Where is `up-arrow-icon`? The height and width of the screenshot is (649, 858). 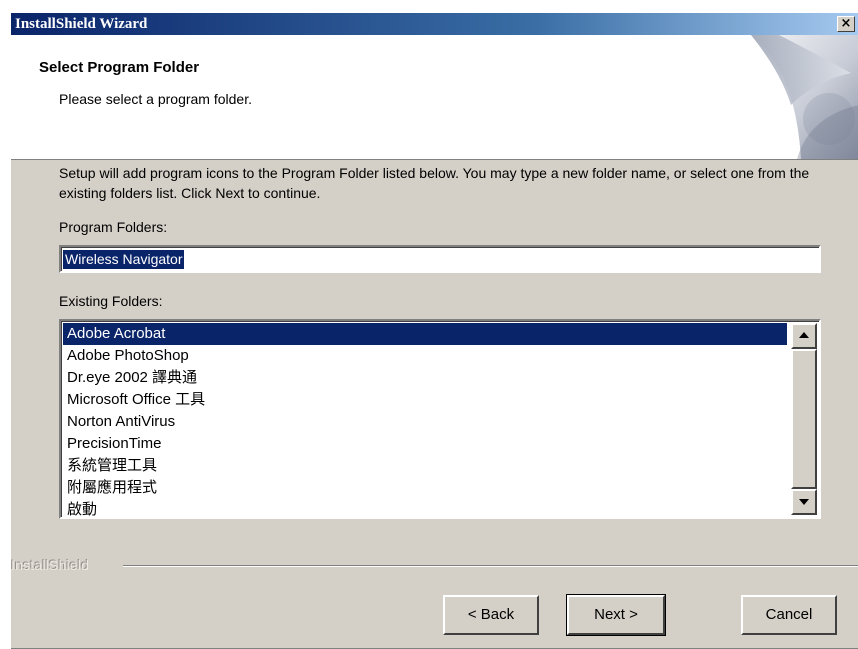
up-arrow-icon is located at coordinates (804, 335).